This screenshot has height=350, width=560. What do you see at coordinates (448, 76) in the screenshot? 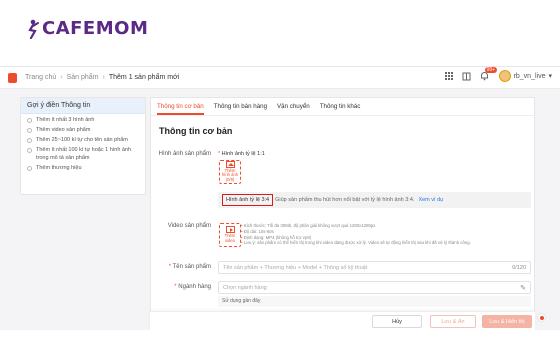
I see `grid-icon` at bounding box center [448, 76].